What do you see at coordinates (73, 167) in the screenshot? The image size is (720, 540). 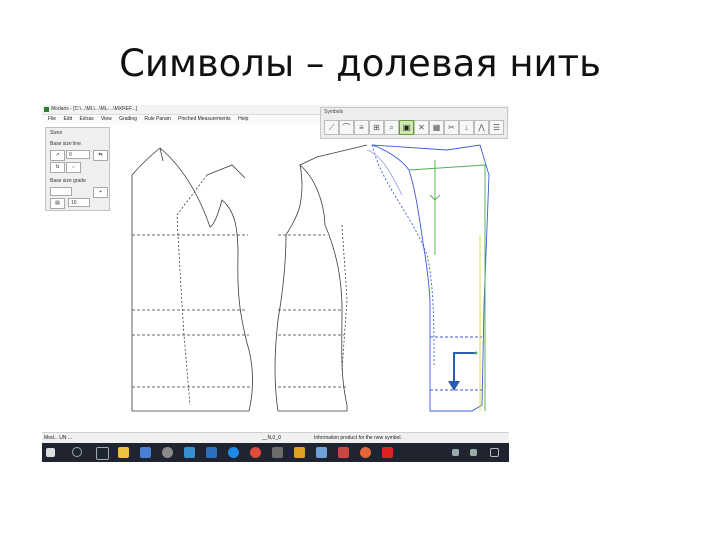 I see `size-button-4: ⇔` at bounding box center [73, 167].